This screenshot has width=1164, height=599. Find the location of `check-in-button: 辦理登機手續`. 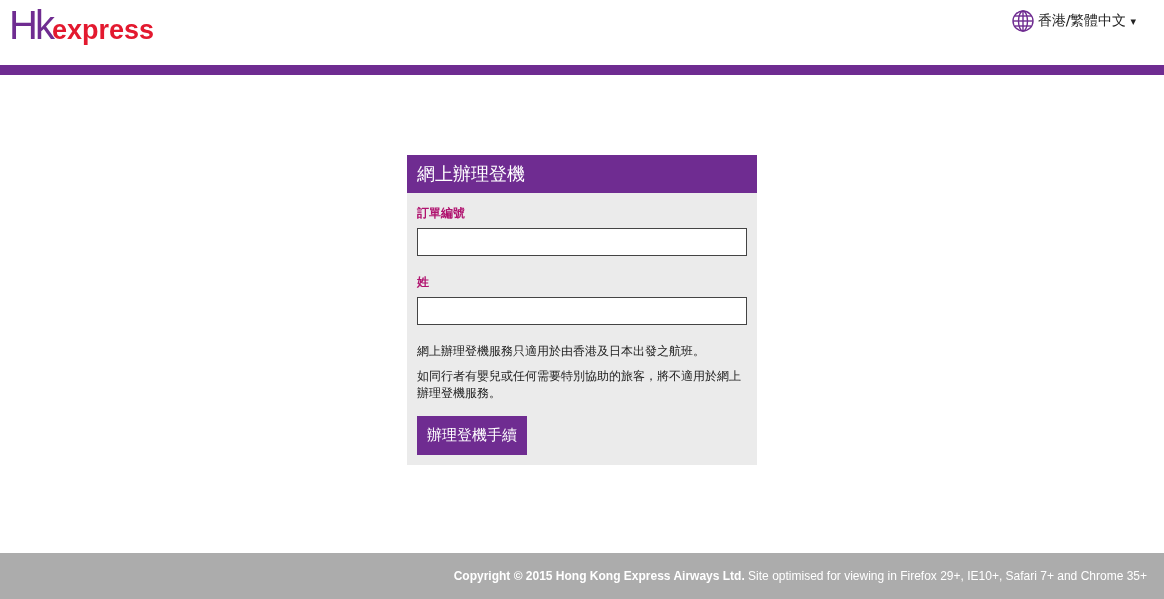

check-in-button: 辦理登機手續 is located at coordinates (472, 435).